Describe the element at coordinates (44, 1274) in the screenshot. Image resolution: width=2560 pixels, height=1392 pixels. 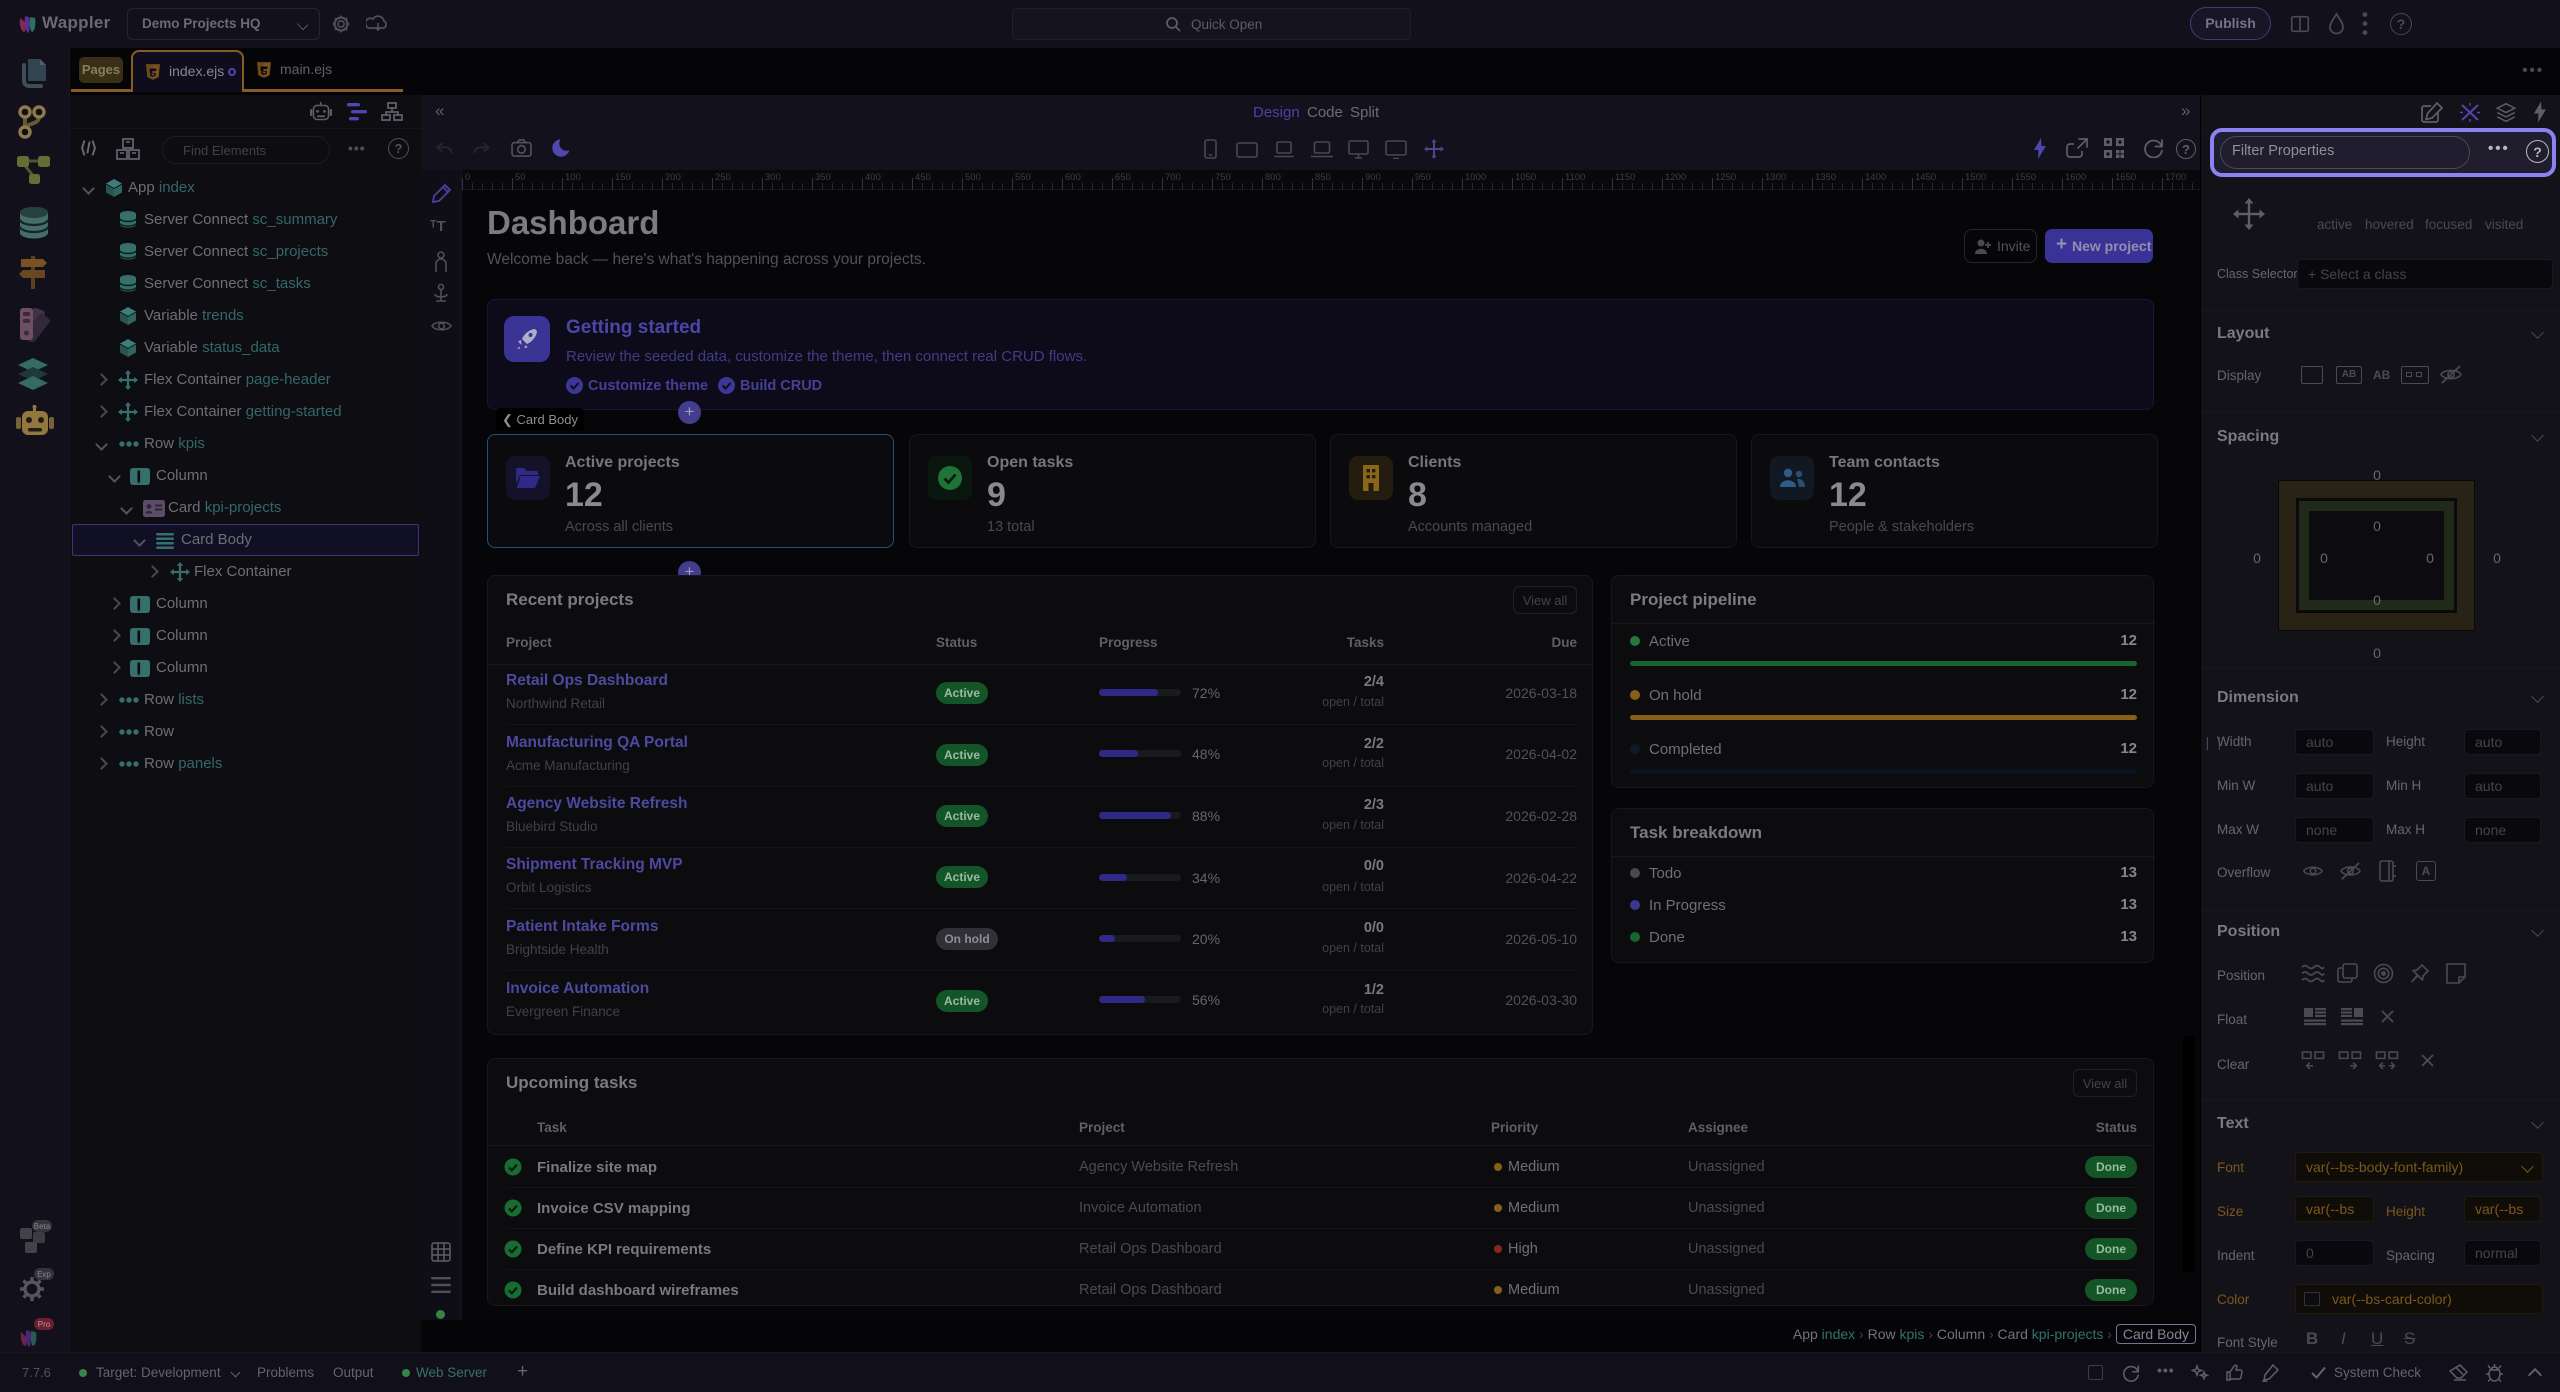
I see `svg-text: Exp` at that location.